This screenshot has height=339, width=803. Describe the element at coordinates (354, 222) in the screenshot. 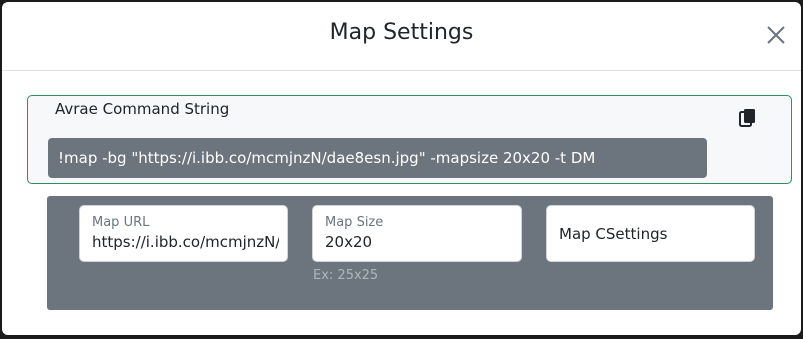

I see `map-size-label: Map Size` at that location.